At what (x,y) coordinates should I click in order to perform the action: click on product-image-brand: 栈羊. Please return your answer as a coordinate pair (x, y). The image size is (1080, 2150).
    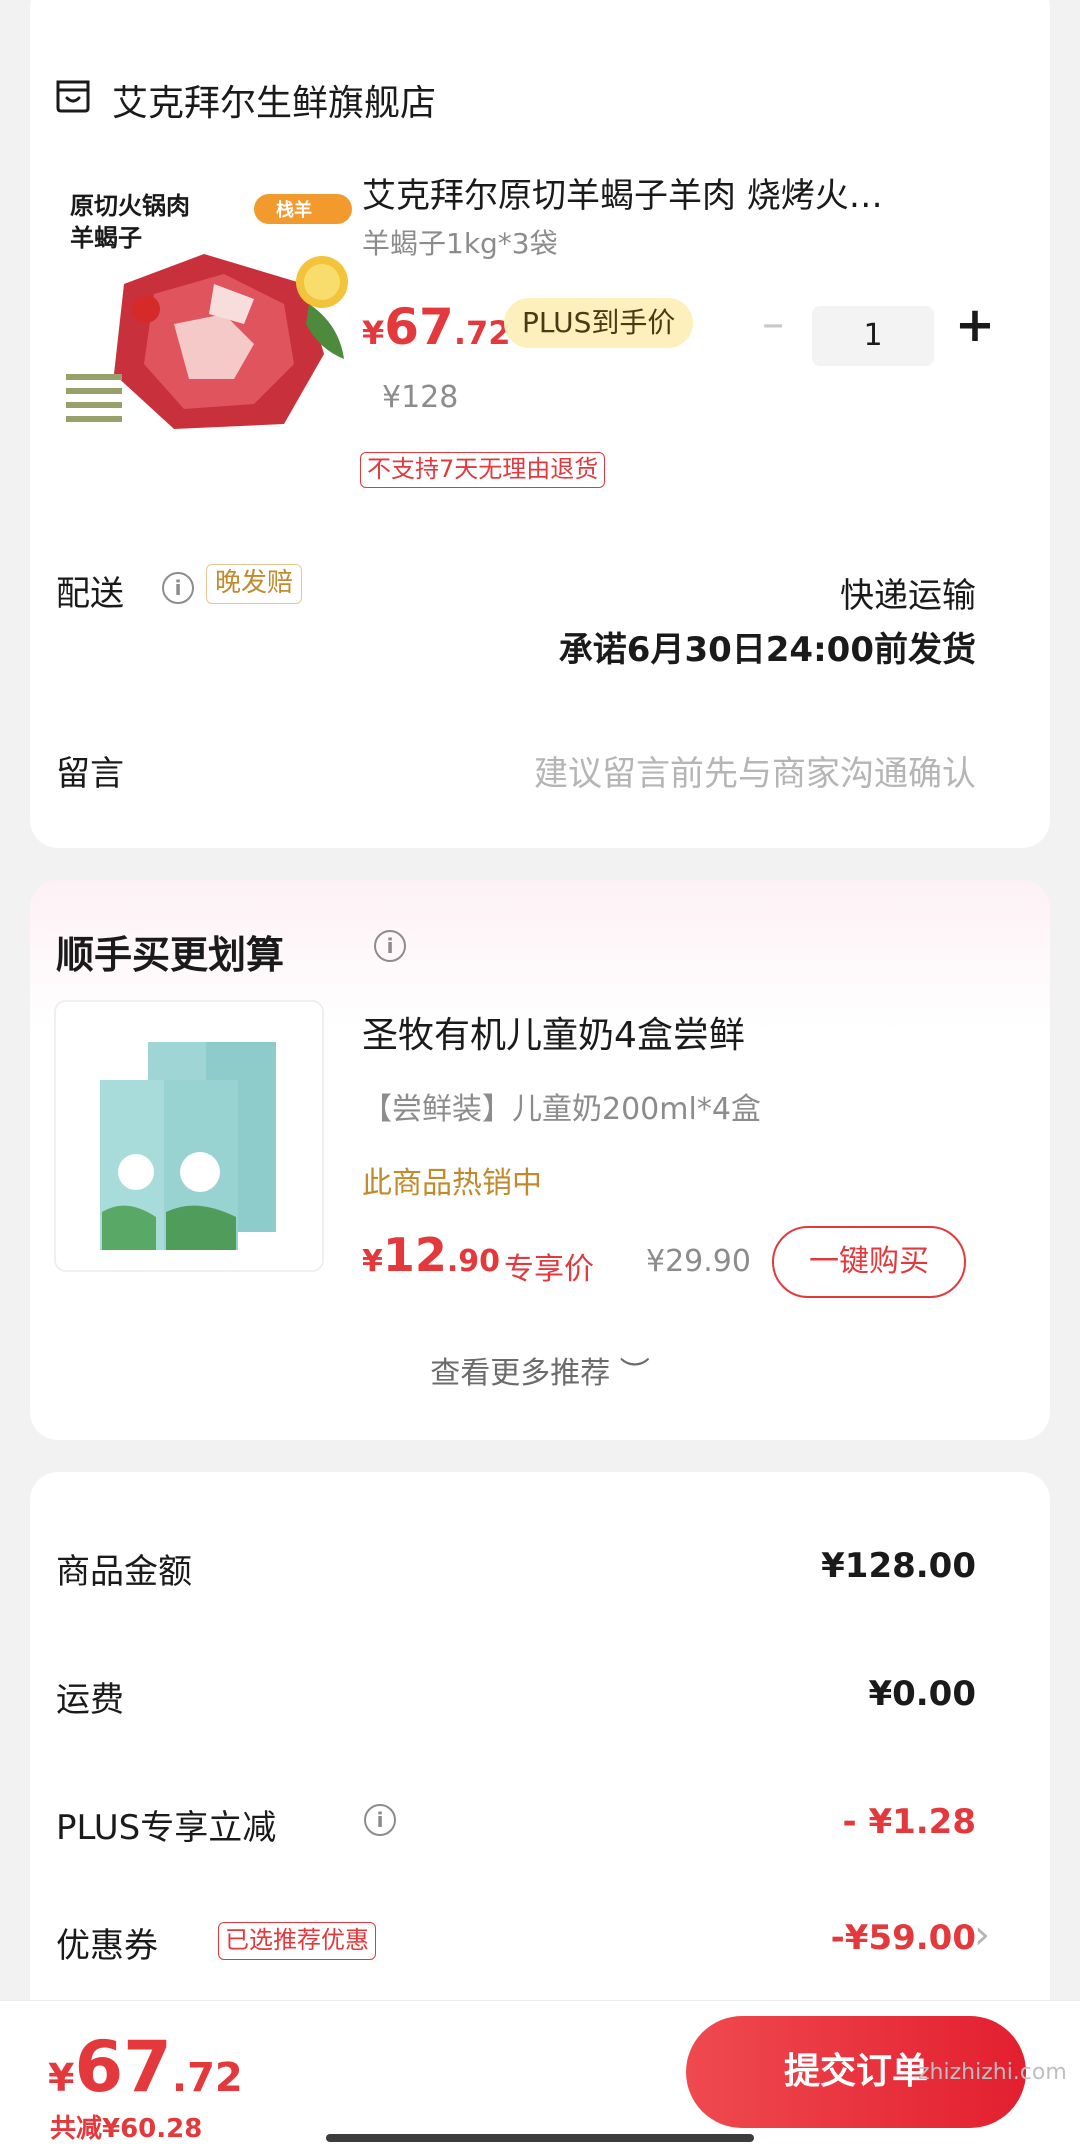
    Looking at the image, I should click on (294, 210).